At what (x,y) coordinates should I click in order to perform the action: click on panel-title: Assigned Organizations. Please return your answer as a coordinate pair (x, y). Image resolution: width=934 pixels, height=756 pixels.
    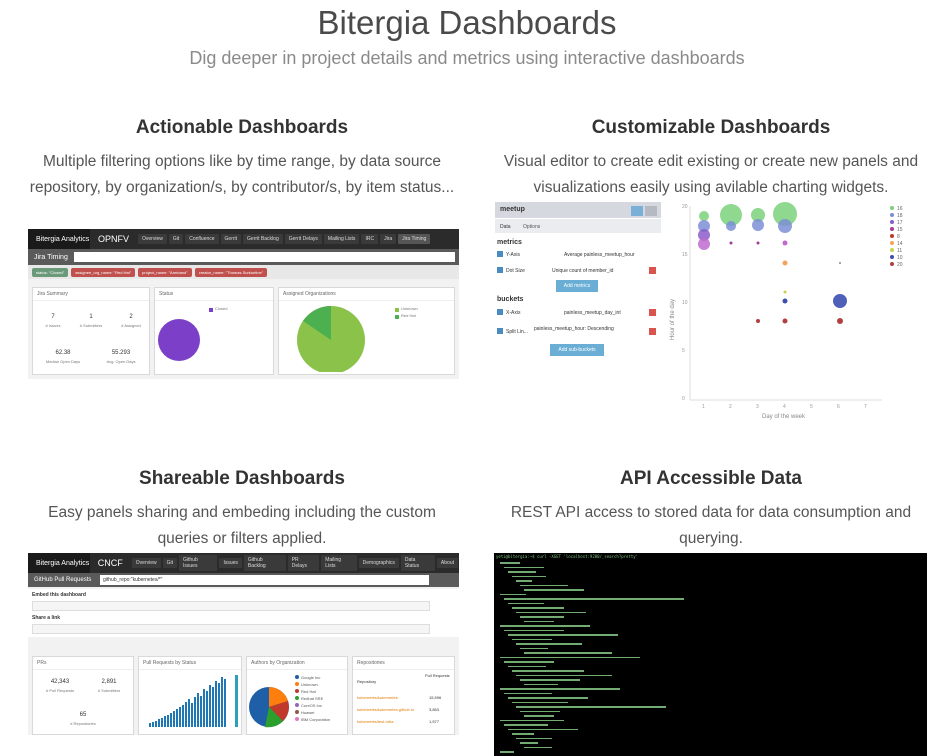
    Looking at the image, I should click on (366, 294).